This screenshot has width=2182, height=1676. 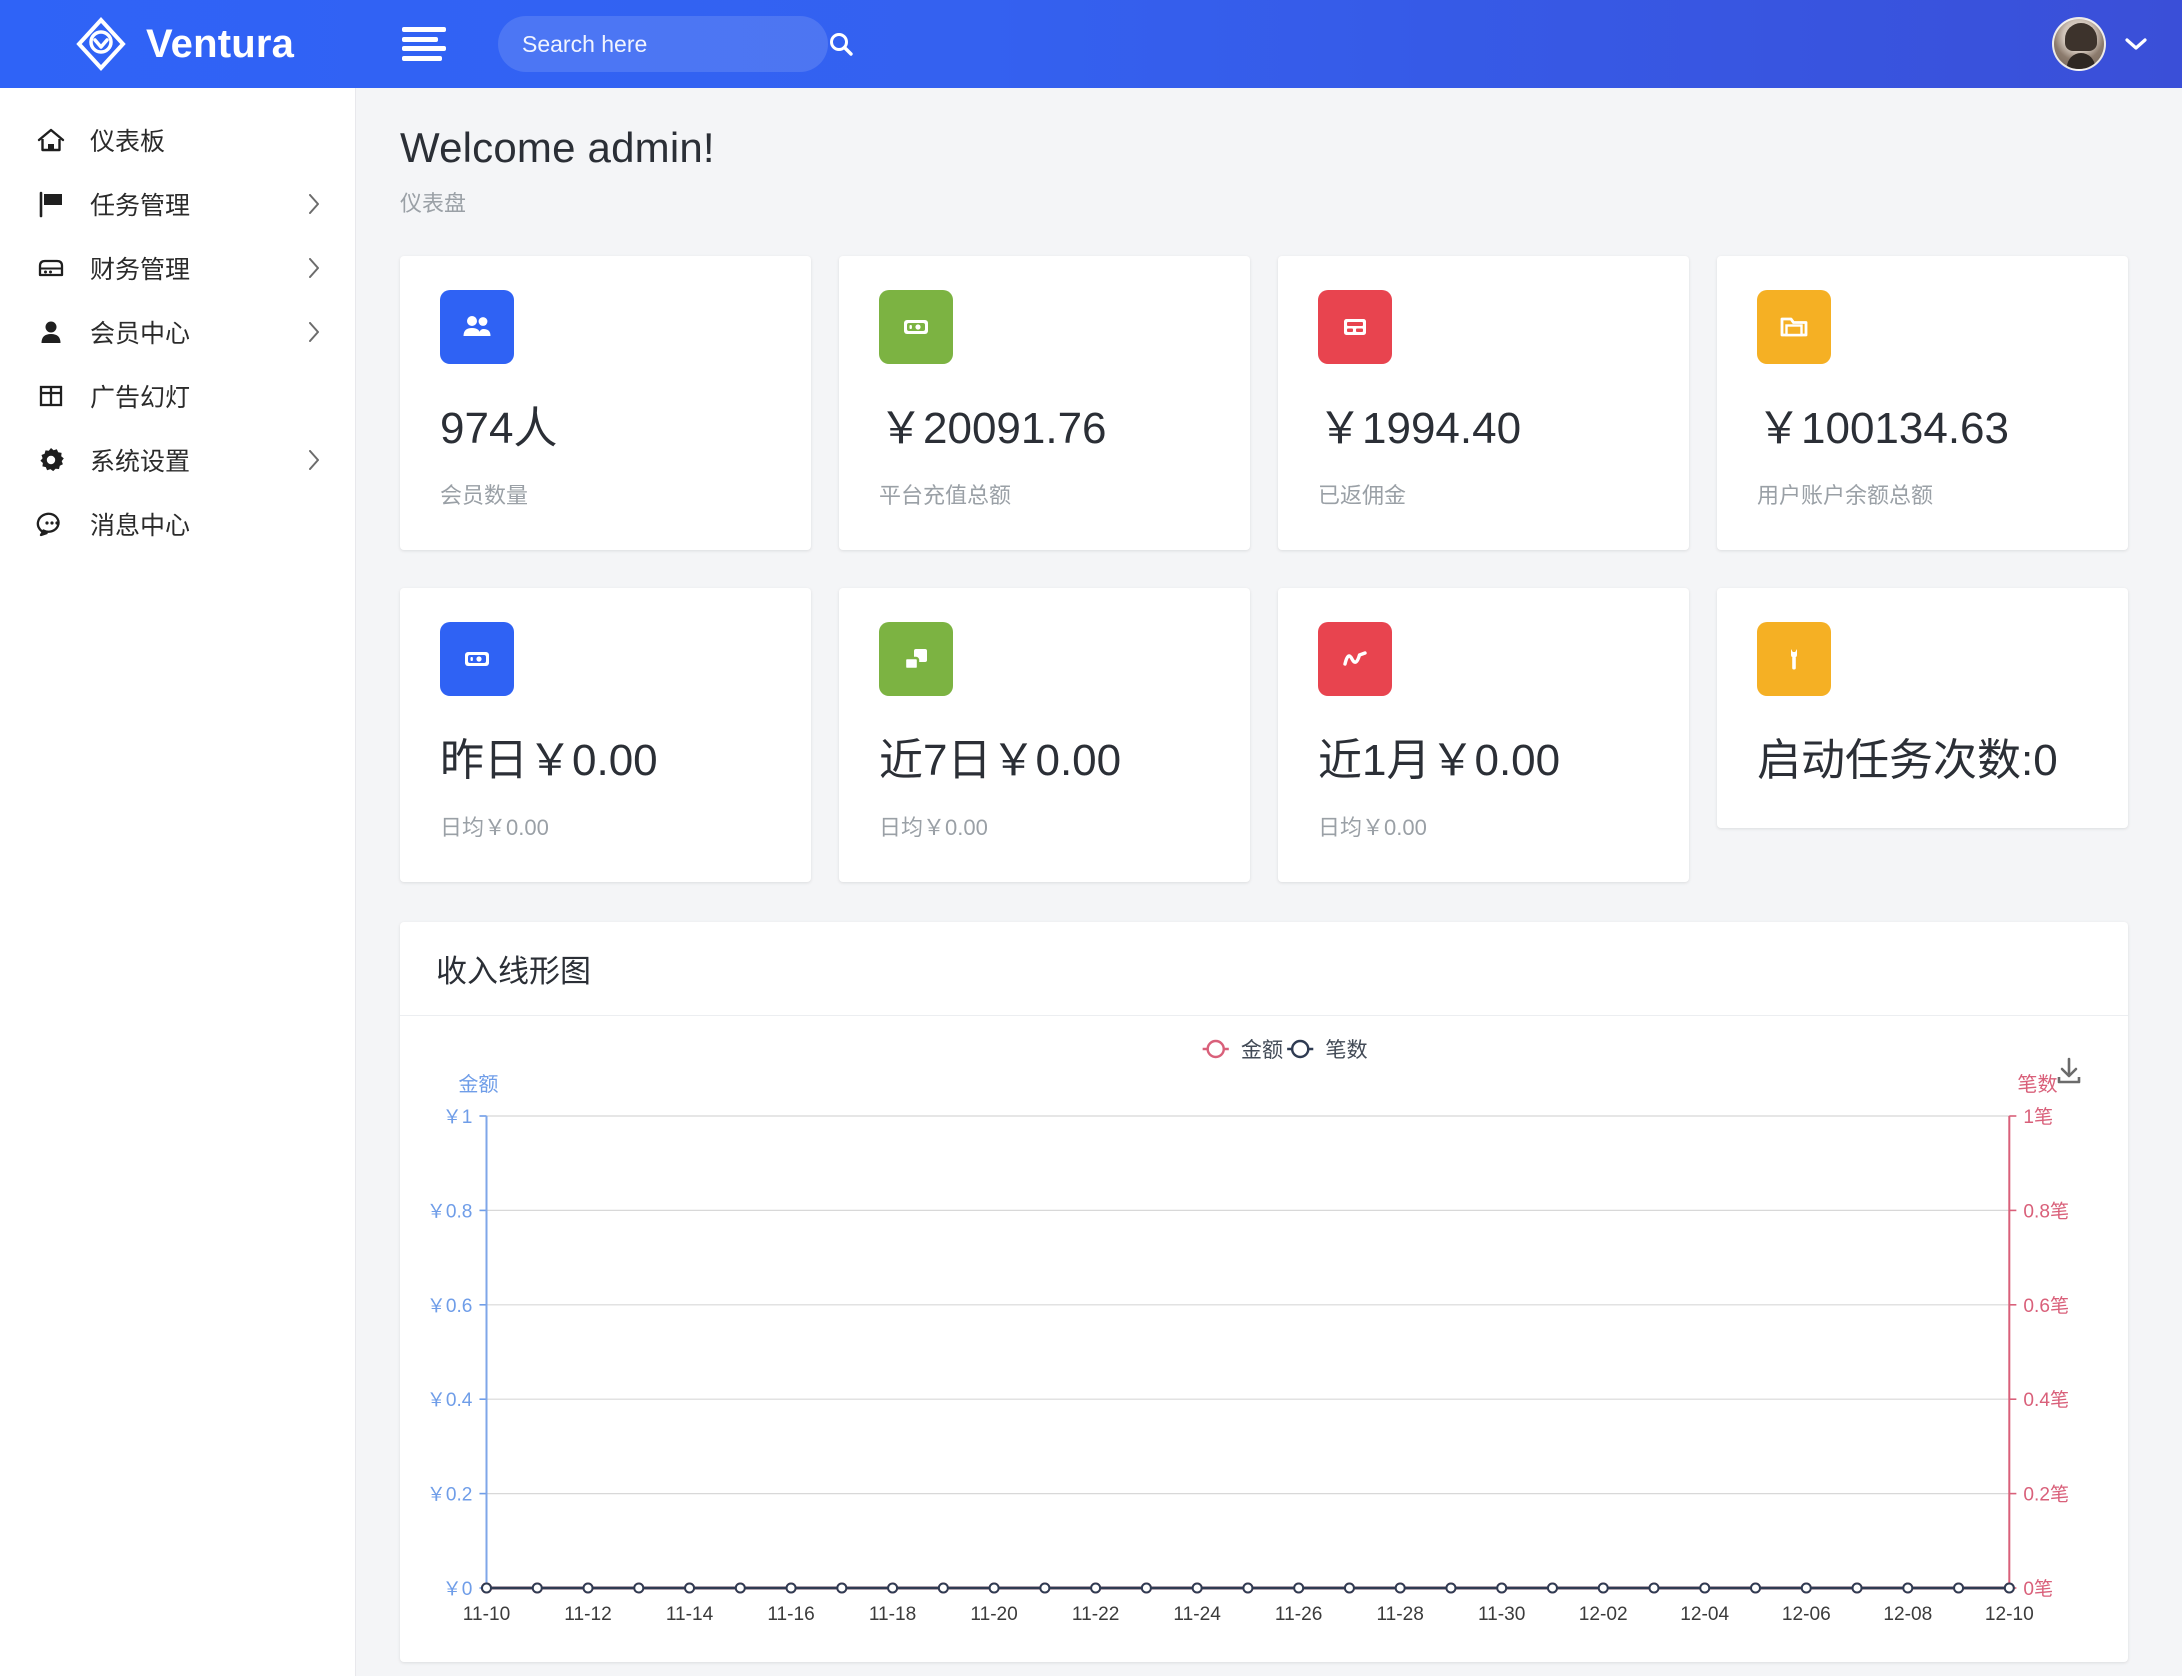 I want to click on stat-card-commission-returned: ￥1994.40 已返佣金, so click(x=1483, y=403).